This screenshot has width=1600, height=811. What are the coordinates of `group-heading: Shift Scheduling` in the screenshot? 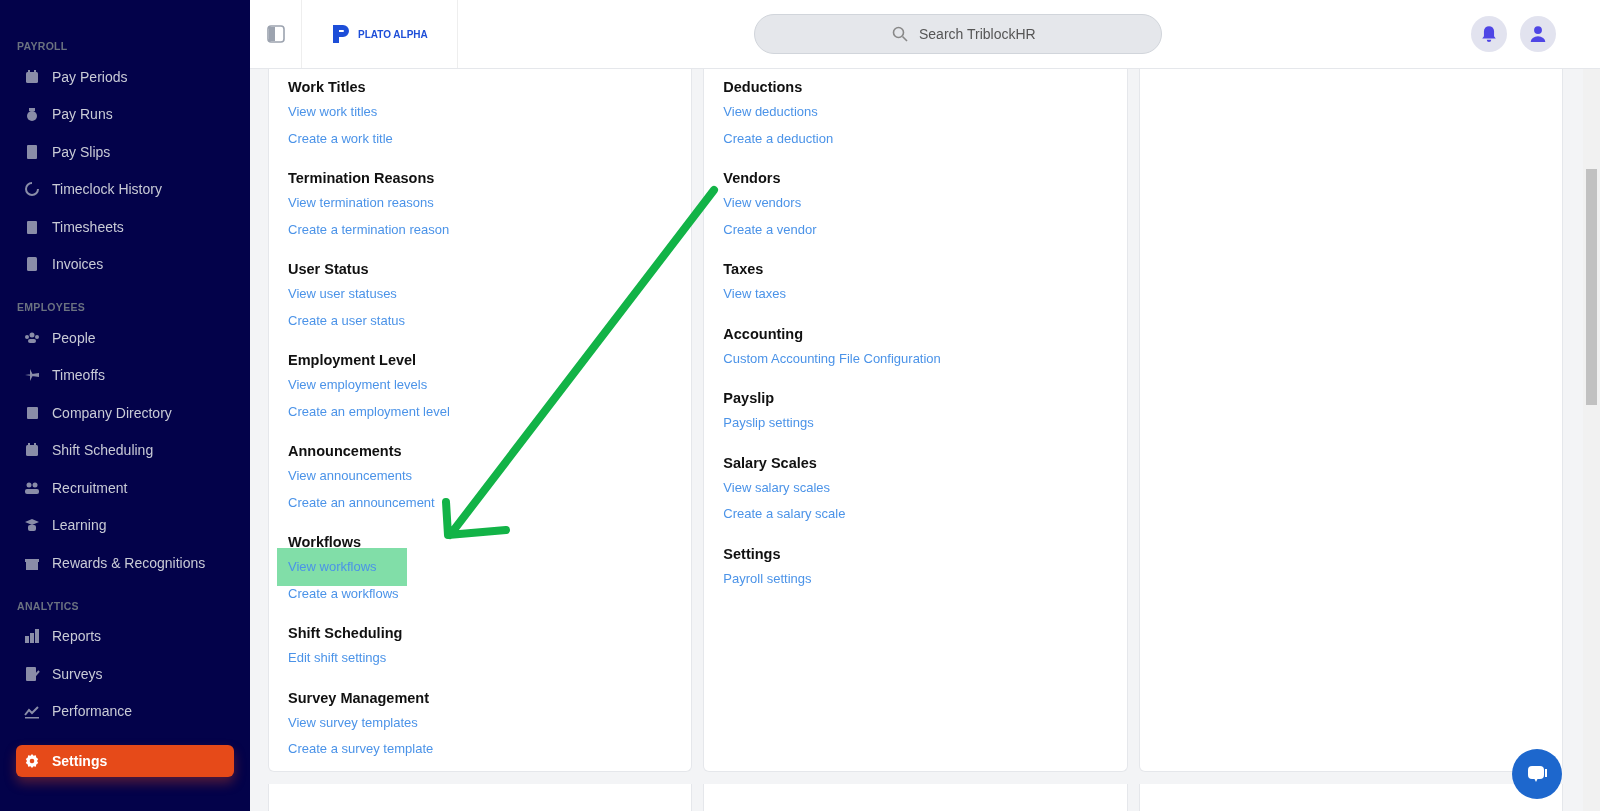 It's located at (346, 633).